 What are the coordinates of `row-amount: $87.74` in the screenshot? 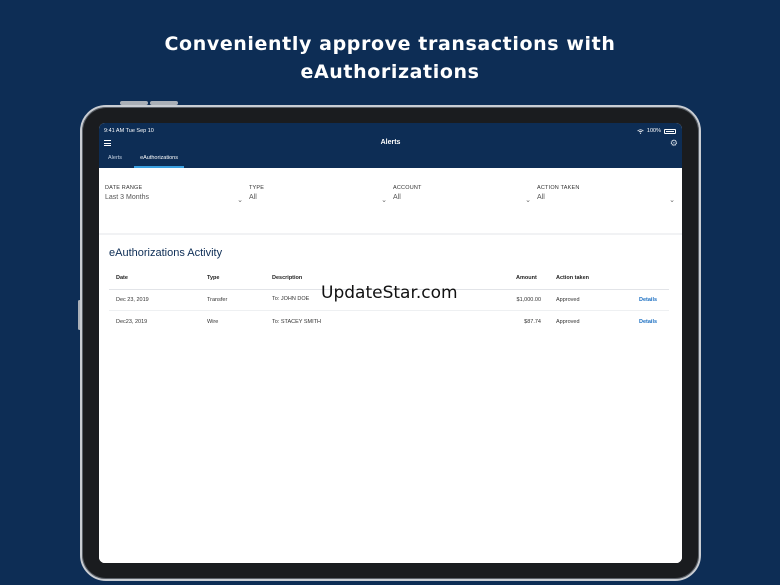 It's located at (532, 322).